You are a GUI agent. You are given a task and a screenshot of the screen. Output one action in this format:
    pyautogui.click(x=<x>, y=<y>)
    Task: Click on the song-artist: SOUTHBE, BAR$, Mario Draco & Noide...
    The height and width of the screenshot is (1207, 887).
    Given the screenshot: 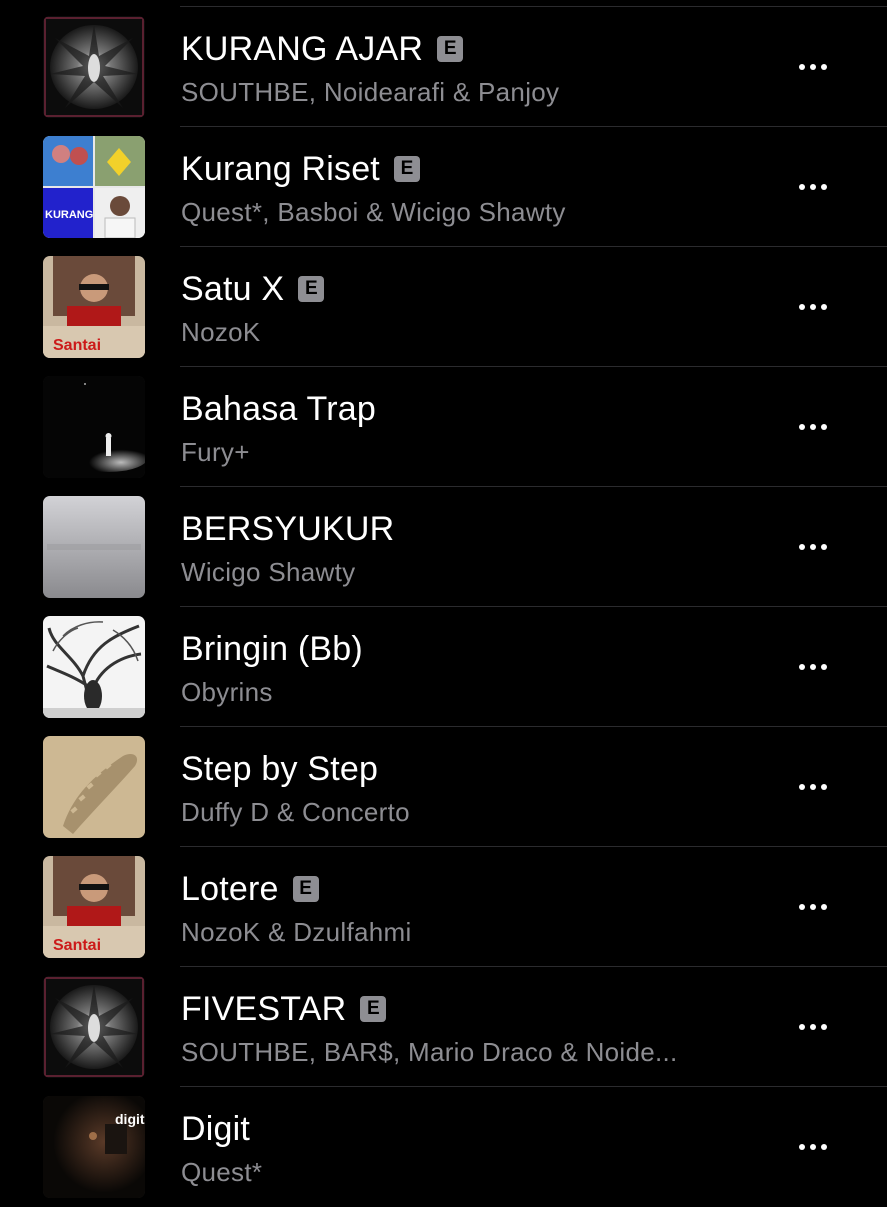 What is the action you would take?
    pyautogui.click(x=429, y=1052)
    